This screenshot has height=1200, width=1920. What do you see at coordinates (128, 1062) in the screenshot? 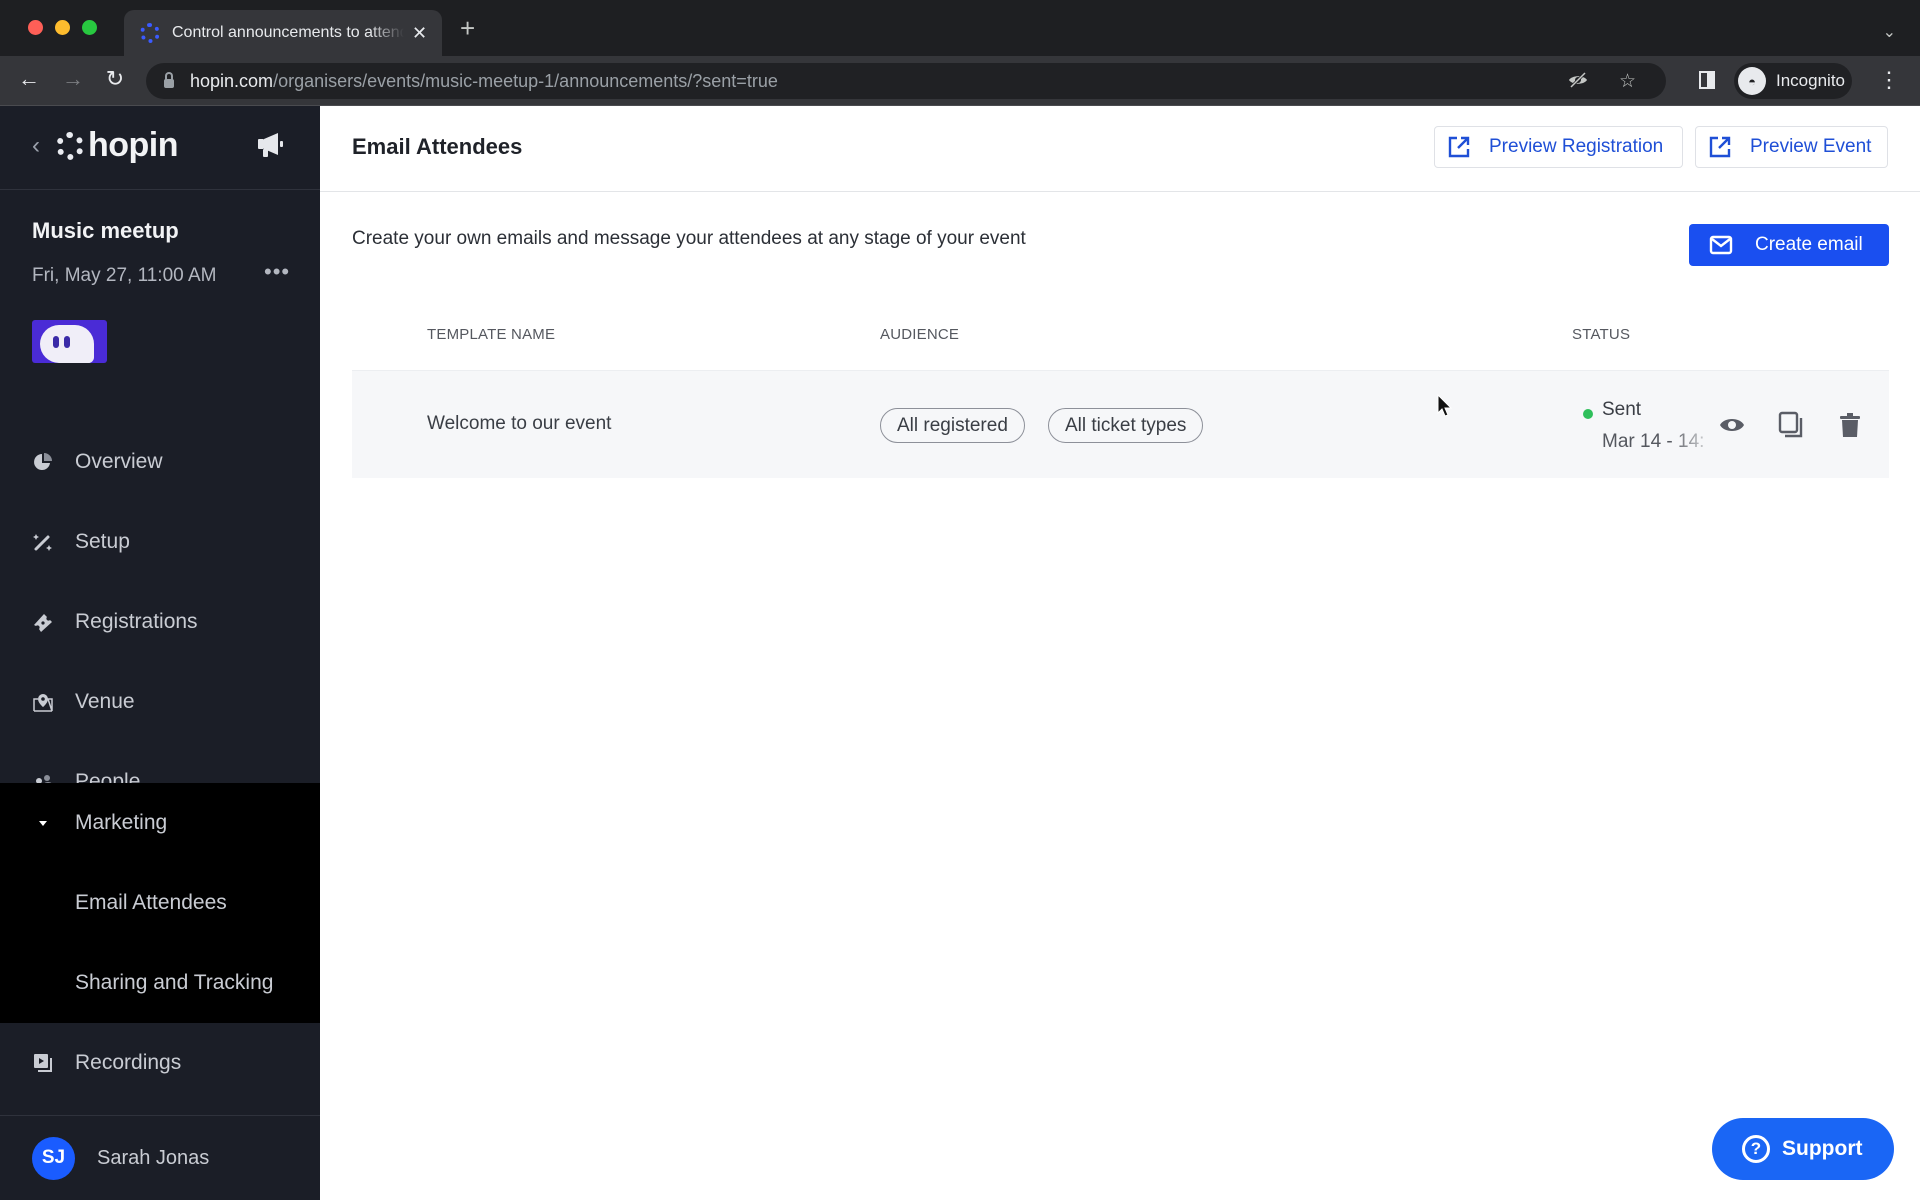
I see `nav-label: Recordings` at bounding box center [128, 1062].